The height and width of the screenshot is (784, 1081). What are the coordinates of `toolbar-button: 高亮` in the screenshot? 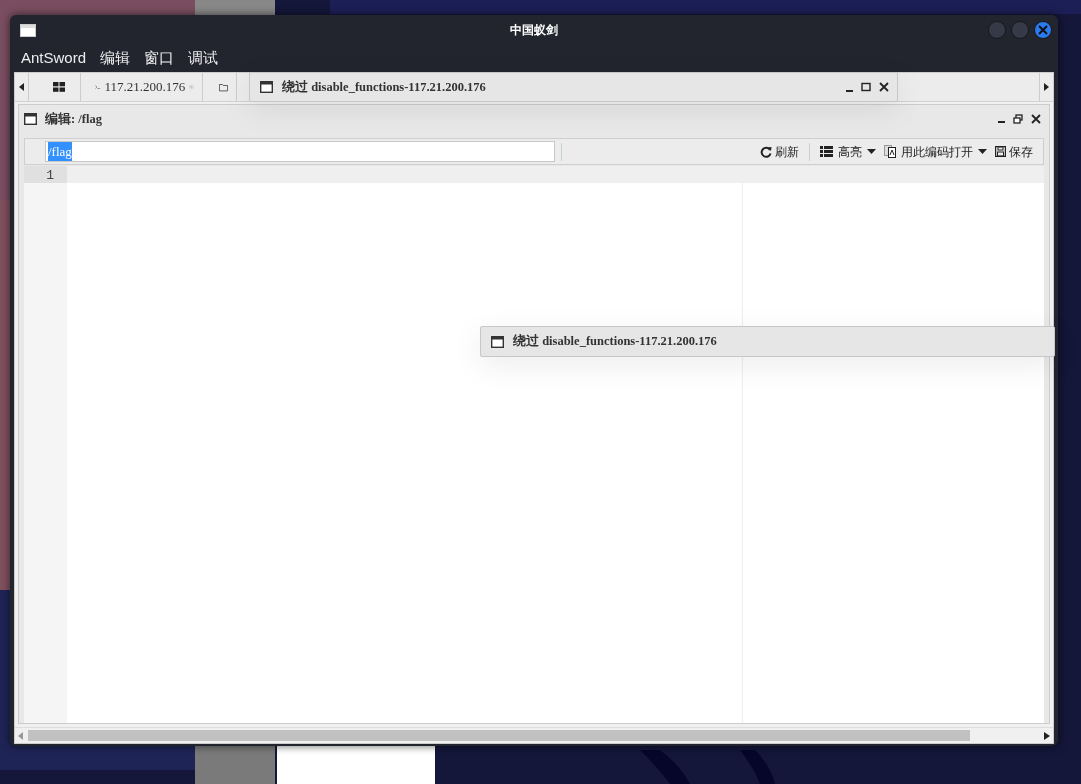 It's located at (848, 151).